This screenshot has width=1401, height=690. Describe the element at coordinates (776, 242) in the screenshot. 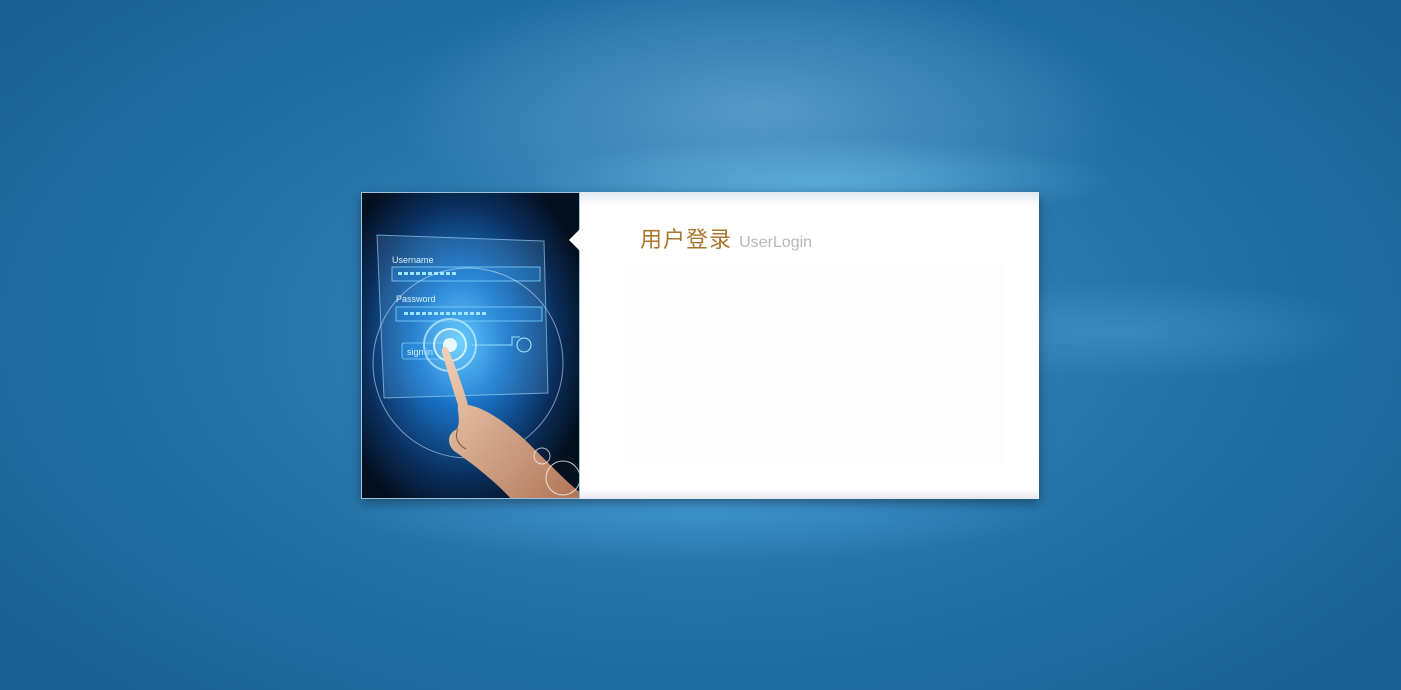

I see `login-title-en: UserLogin` at that location.